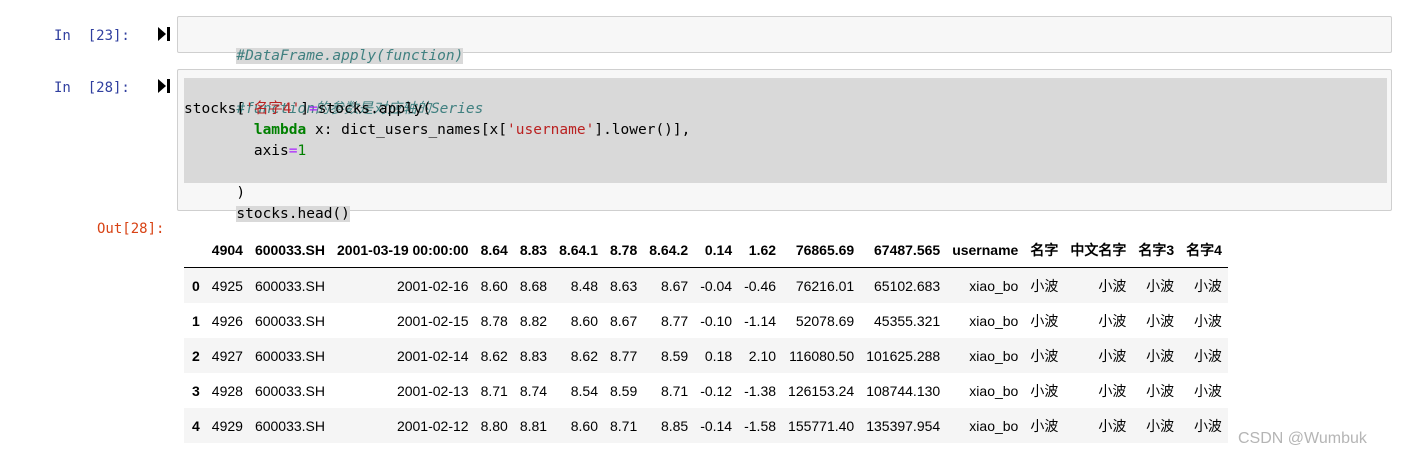 Image resolution: width=1410 pixels, height=460 pixels. Describe the element at coordinates (985, 250) in the screenshot. I see `column-header: username` at that location.